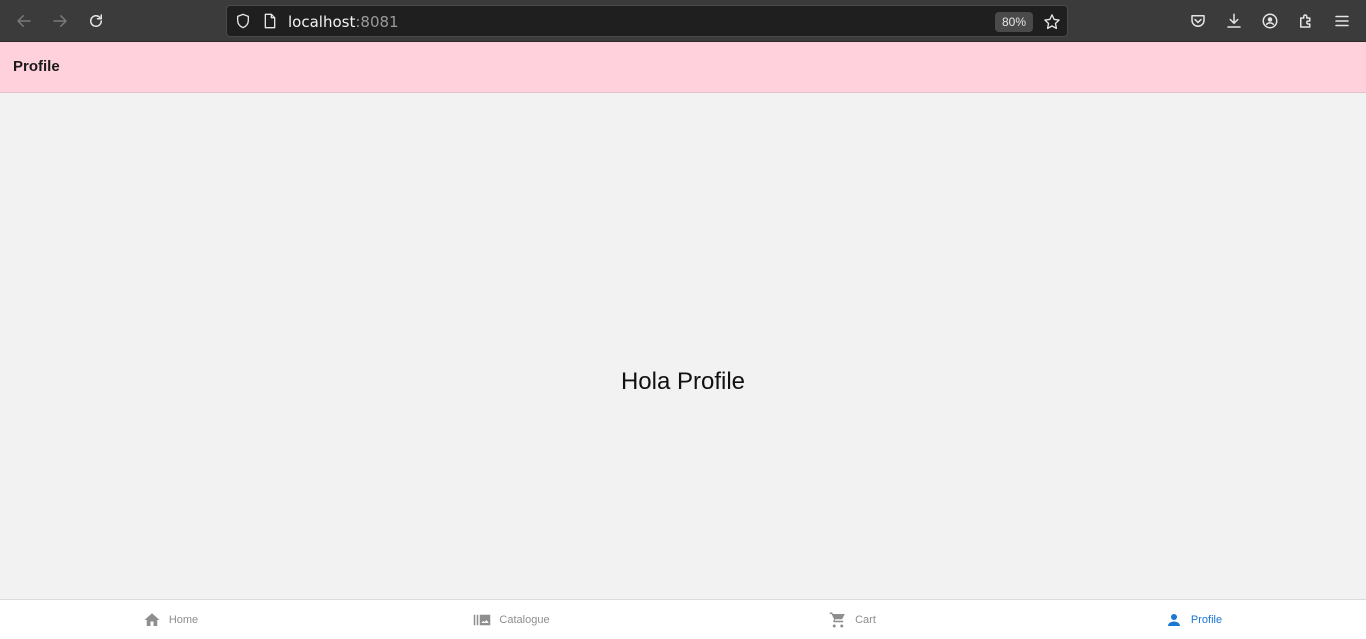  I want to click on tab-profile-label: Profile, so click(1206, 620).